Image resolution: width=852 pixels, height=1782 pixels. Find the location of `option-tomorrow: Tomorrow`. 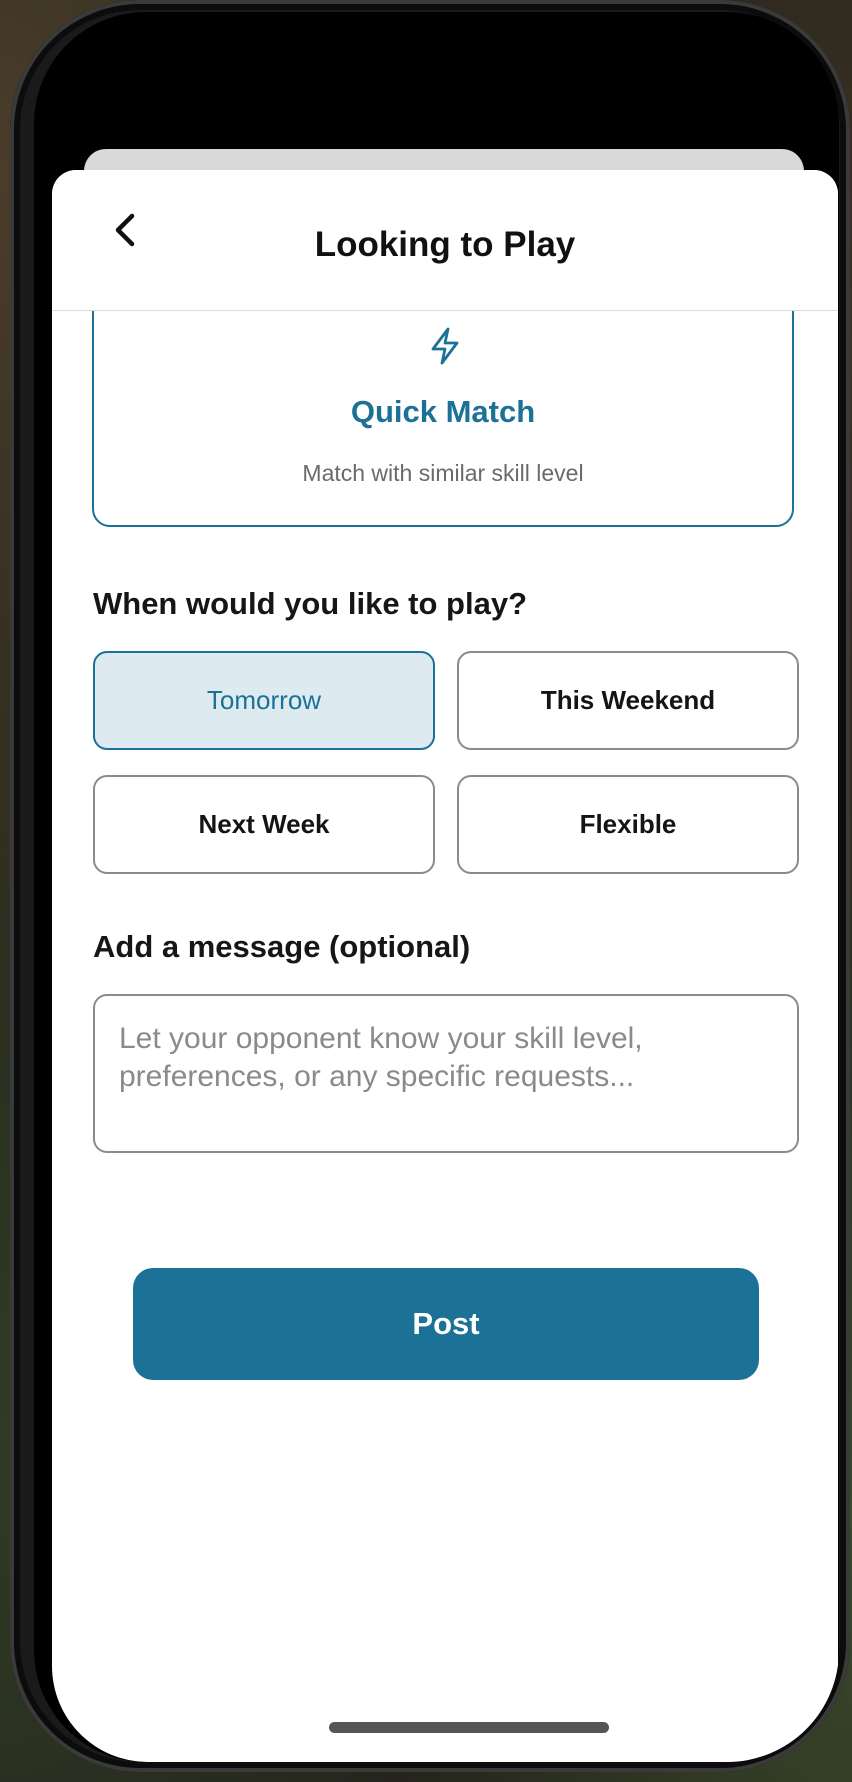

option-tomorrow: Tomorrow is located at coordinates (264, 700).